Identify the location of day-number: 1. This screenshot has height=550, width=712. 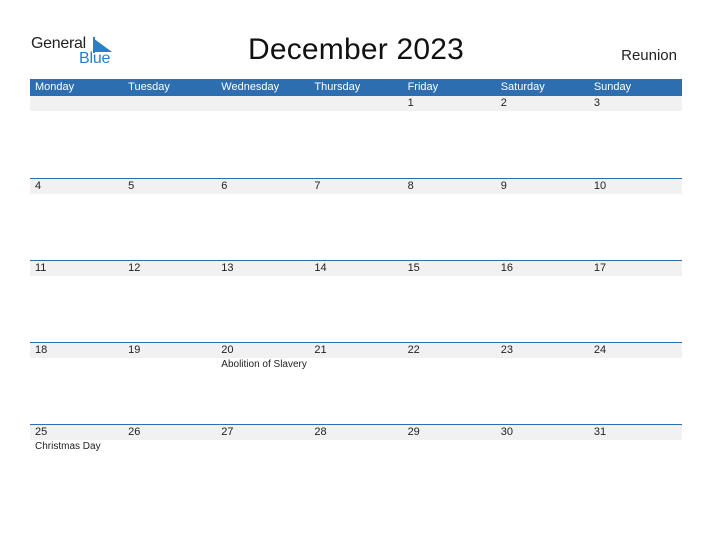
(410, 103).